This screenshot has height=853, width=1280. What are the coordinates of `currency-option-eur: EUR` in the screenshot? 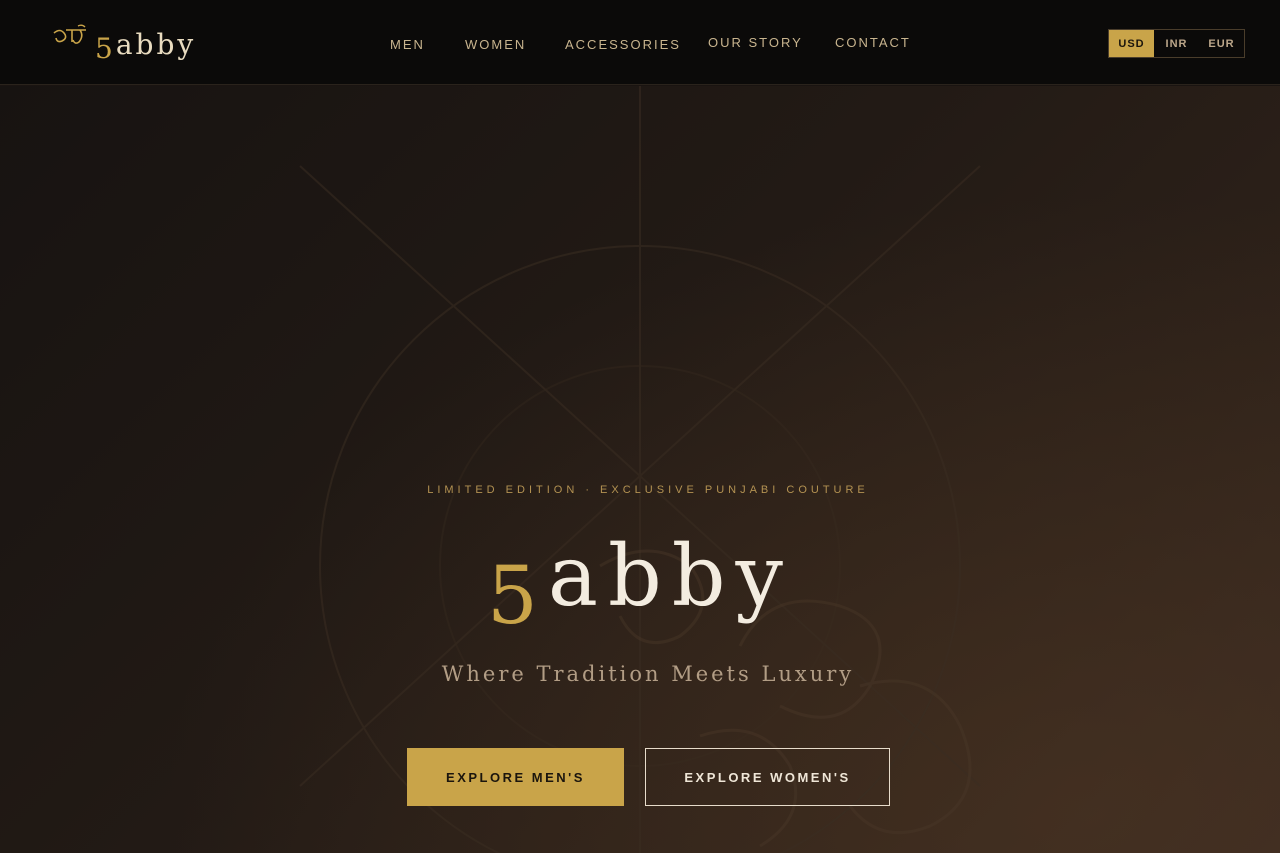 It's located at (1221, 43).